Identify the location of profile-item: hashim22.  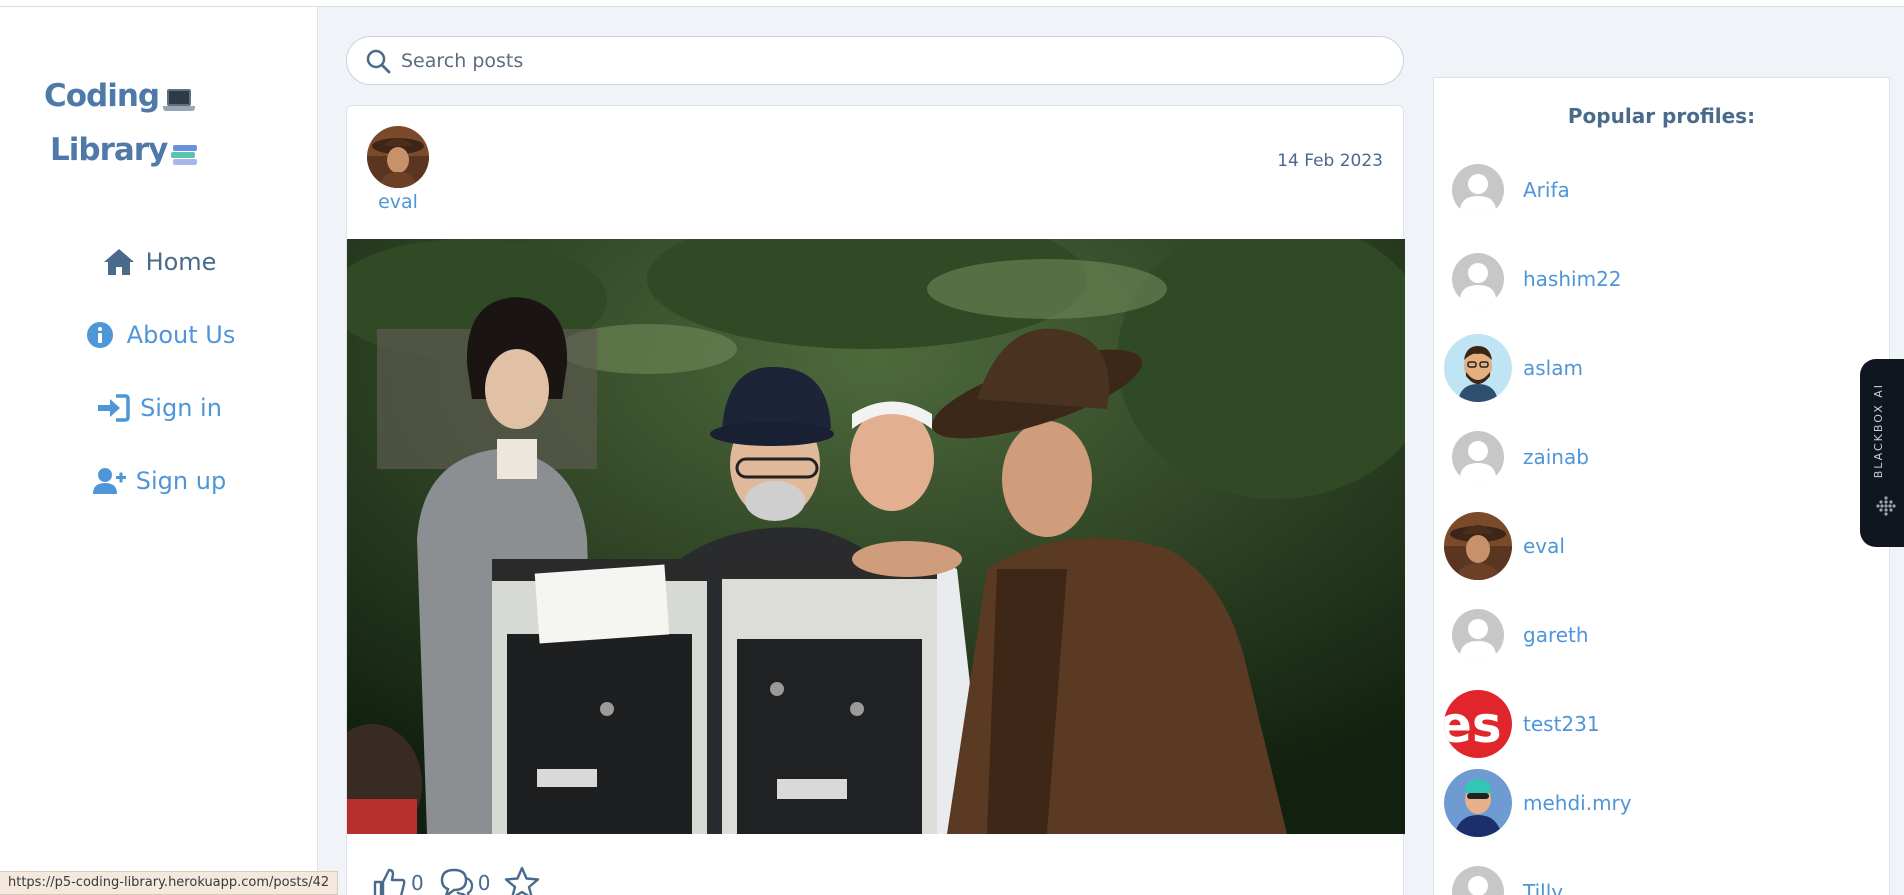
(1533, 279).